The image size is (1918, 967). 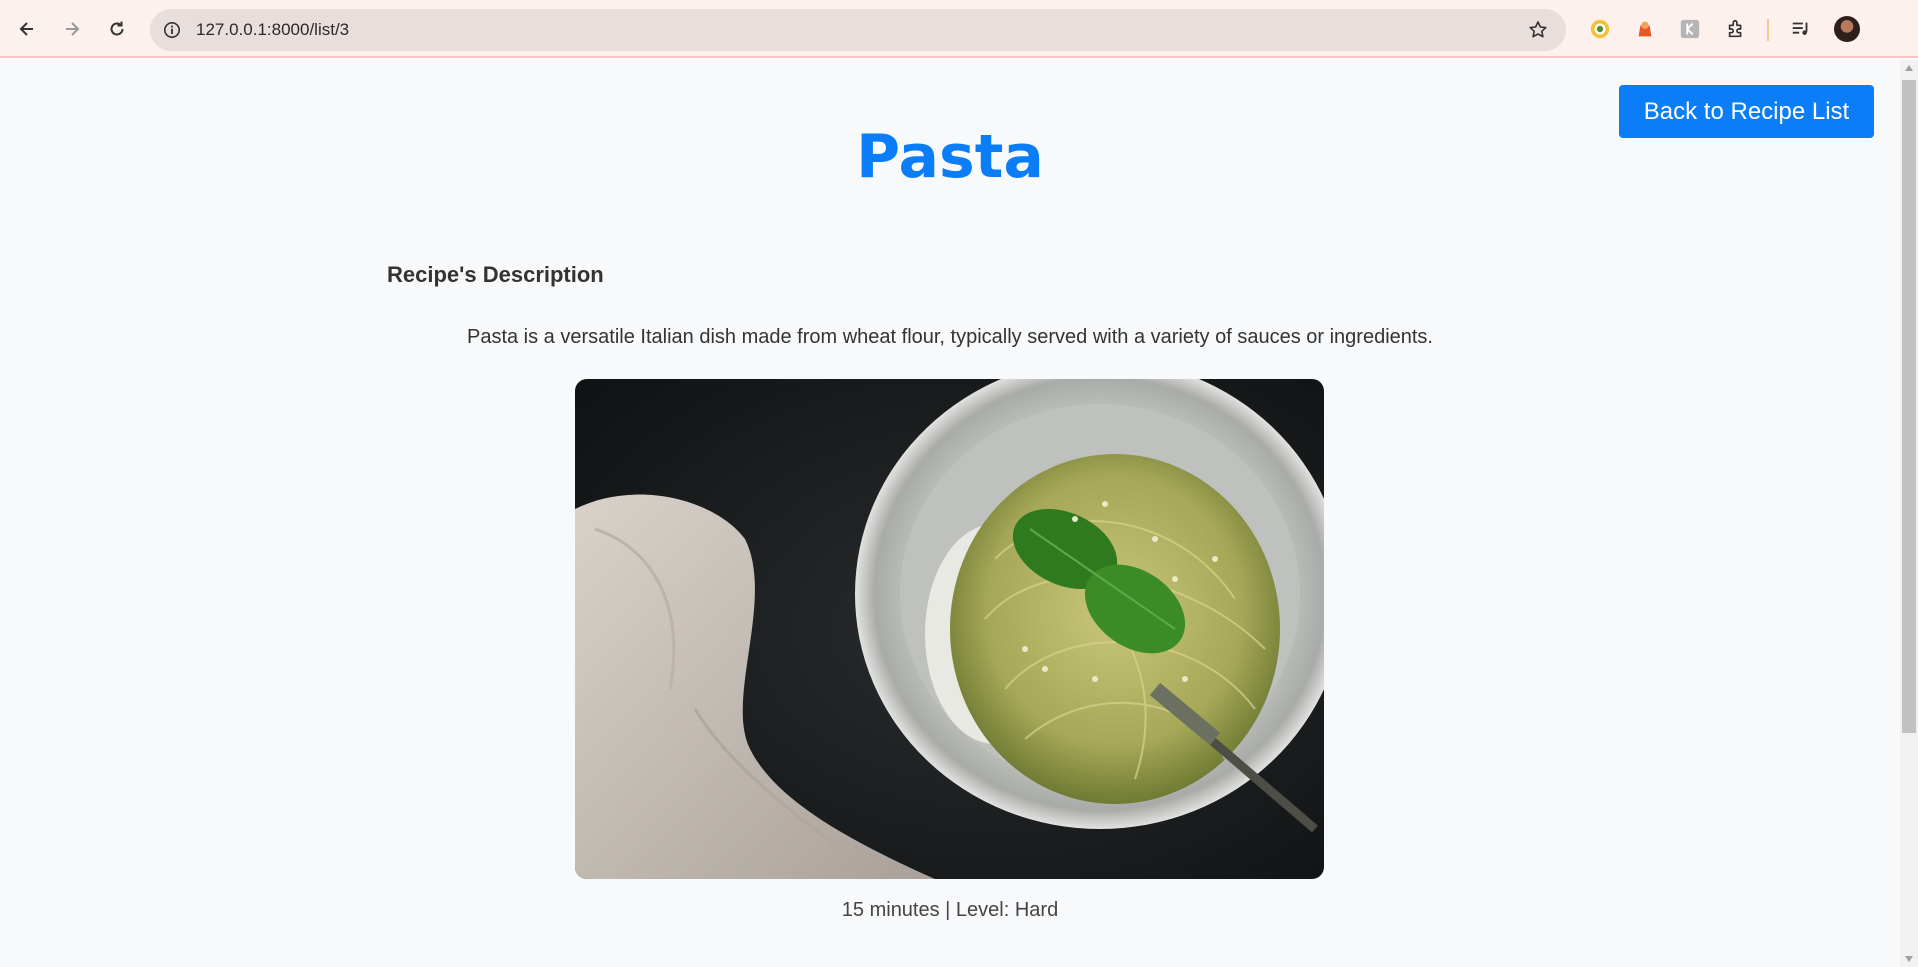 What do you see at coordinates (858, 30) in the screenshot?
I see `address-bar: 127.0.0.1:8000/list/3` at bounding box center [858, 30].